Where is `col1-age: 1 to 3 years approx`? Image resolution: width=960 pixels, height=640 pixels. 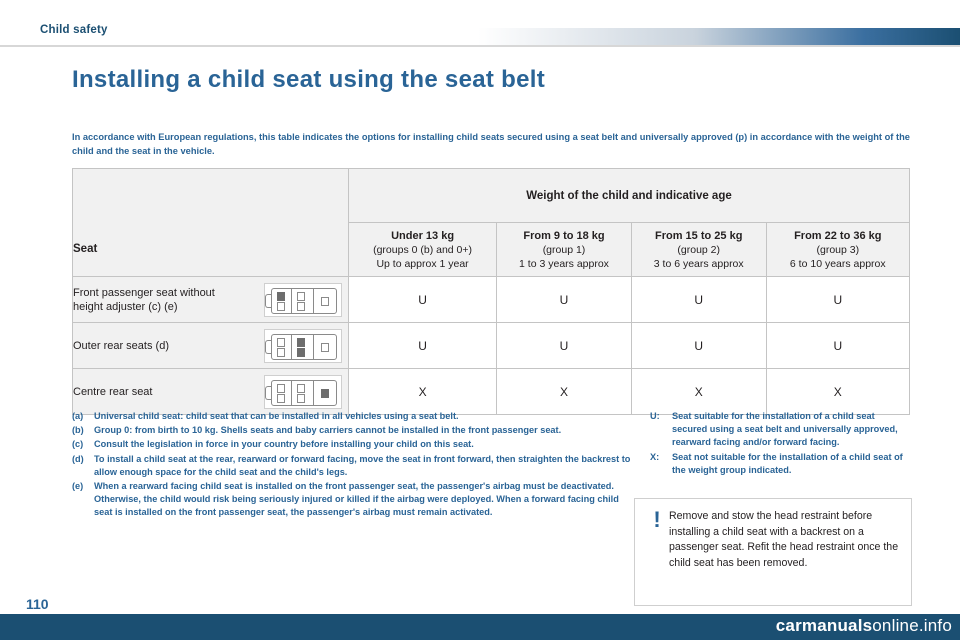
col1-age: 1 to 3 years approx is located at coordinates (564, 263).